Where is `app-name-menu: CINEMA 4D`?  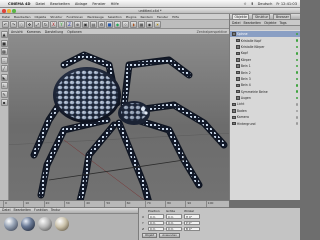 app-name-menu: CINEMA 4D is located at coordinates (19, 4).